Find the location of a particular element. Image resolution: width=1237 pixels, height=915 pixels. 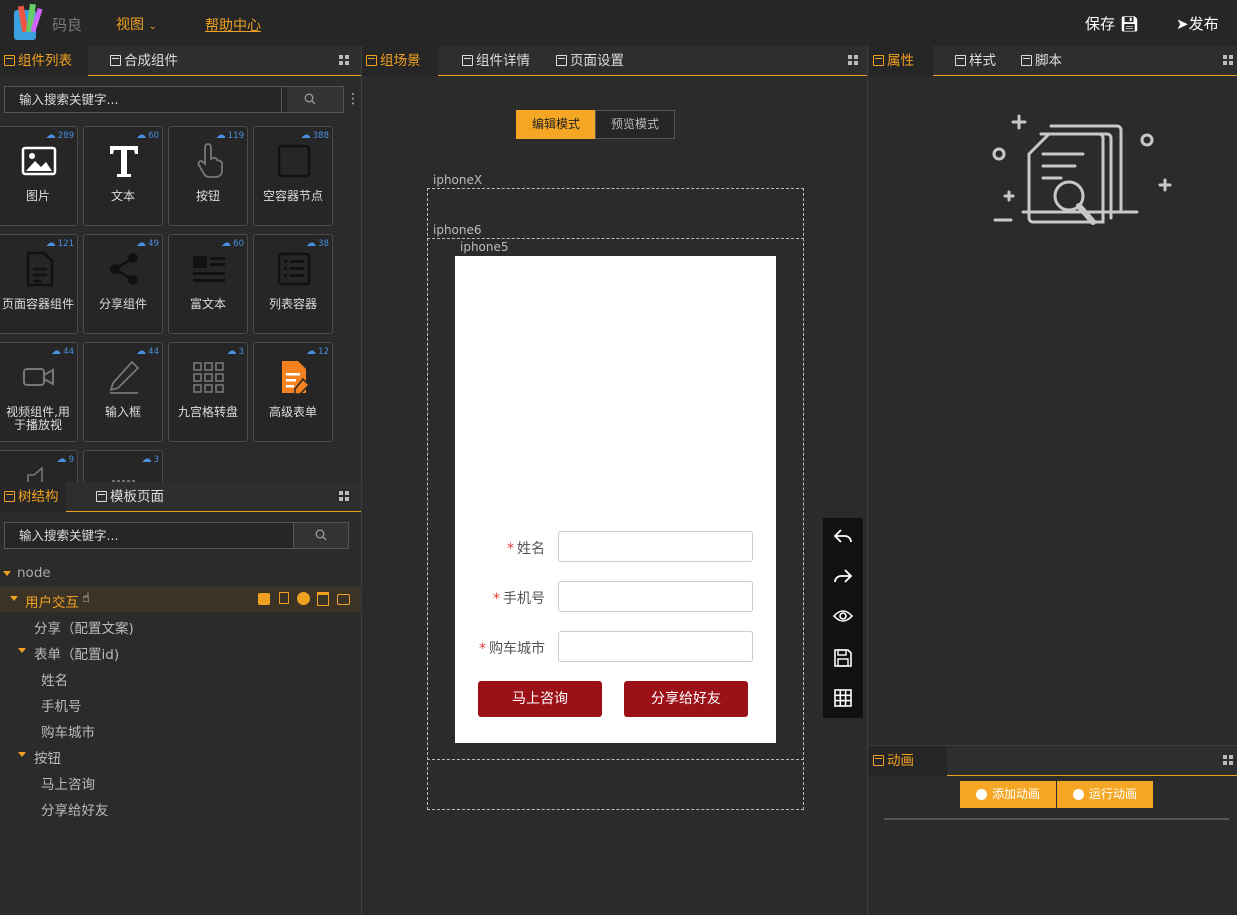

tab-properties: 属性 is located at coordinates (901, 61).